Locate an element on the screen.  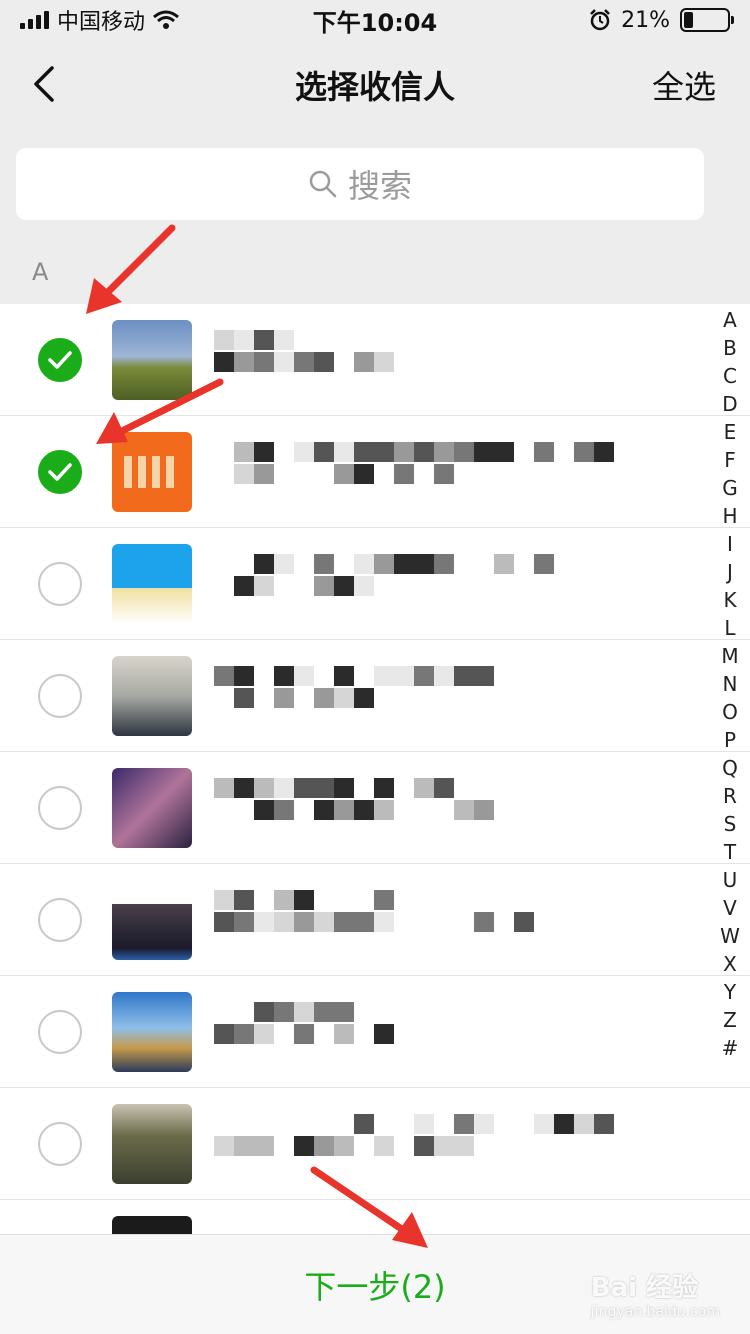
index-letter: A is located at coordinates (730, 320).